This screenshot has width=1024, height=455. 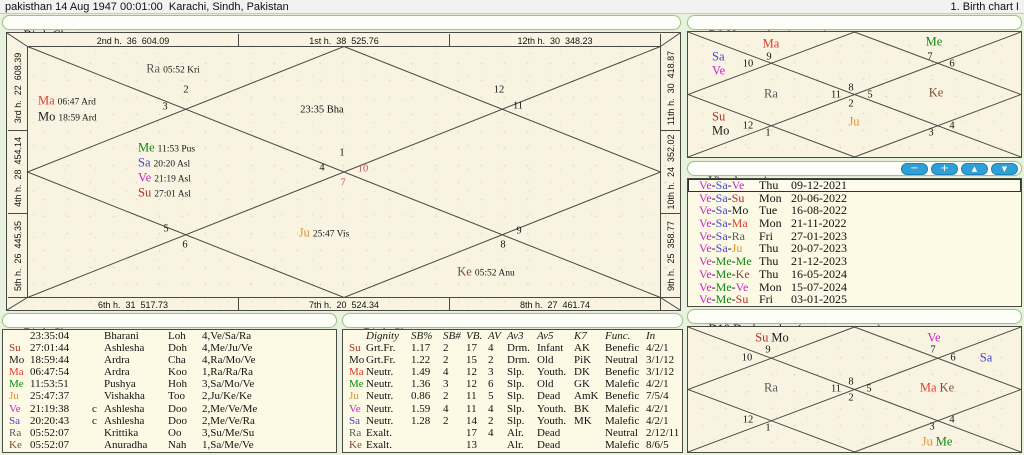 What do you see at coordinates (719, 70) in the screenshot?
I see `planet-venus-label: Ve` at bounding box center [719, 70].